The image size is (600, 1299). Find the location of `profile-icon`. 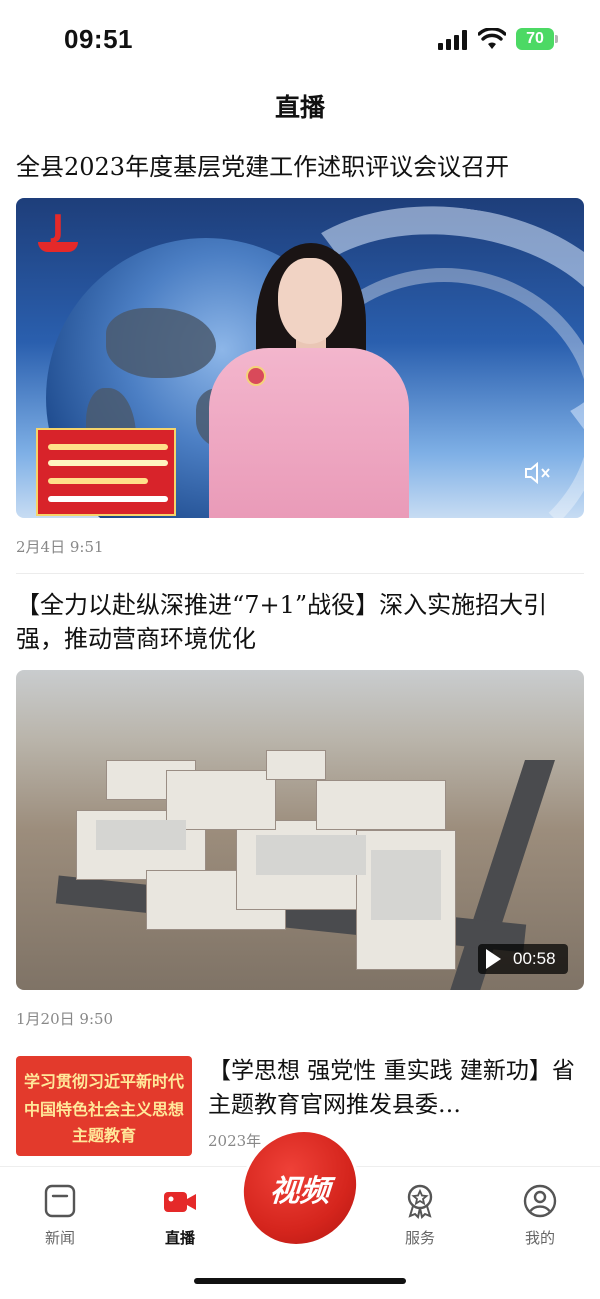

profile-icon is located at coordinates (540, 1201).